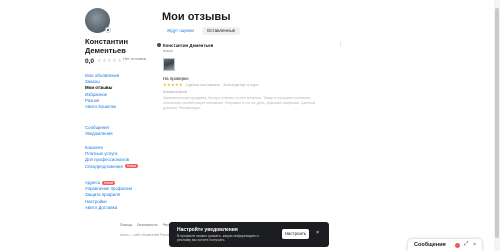  Describe the element at coordinates (295, 234) in the screenshot. I see `configure-button: Настроить` at that location.